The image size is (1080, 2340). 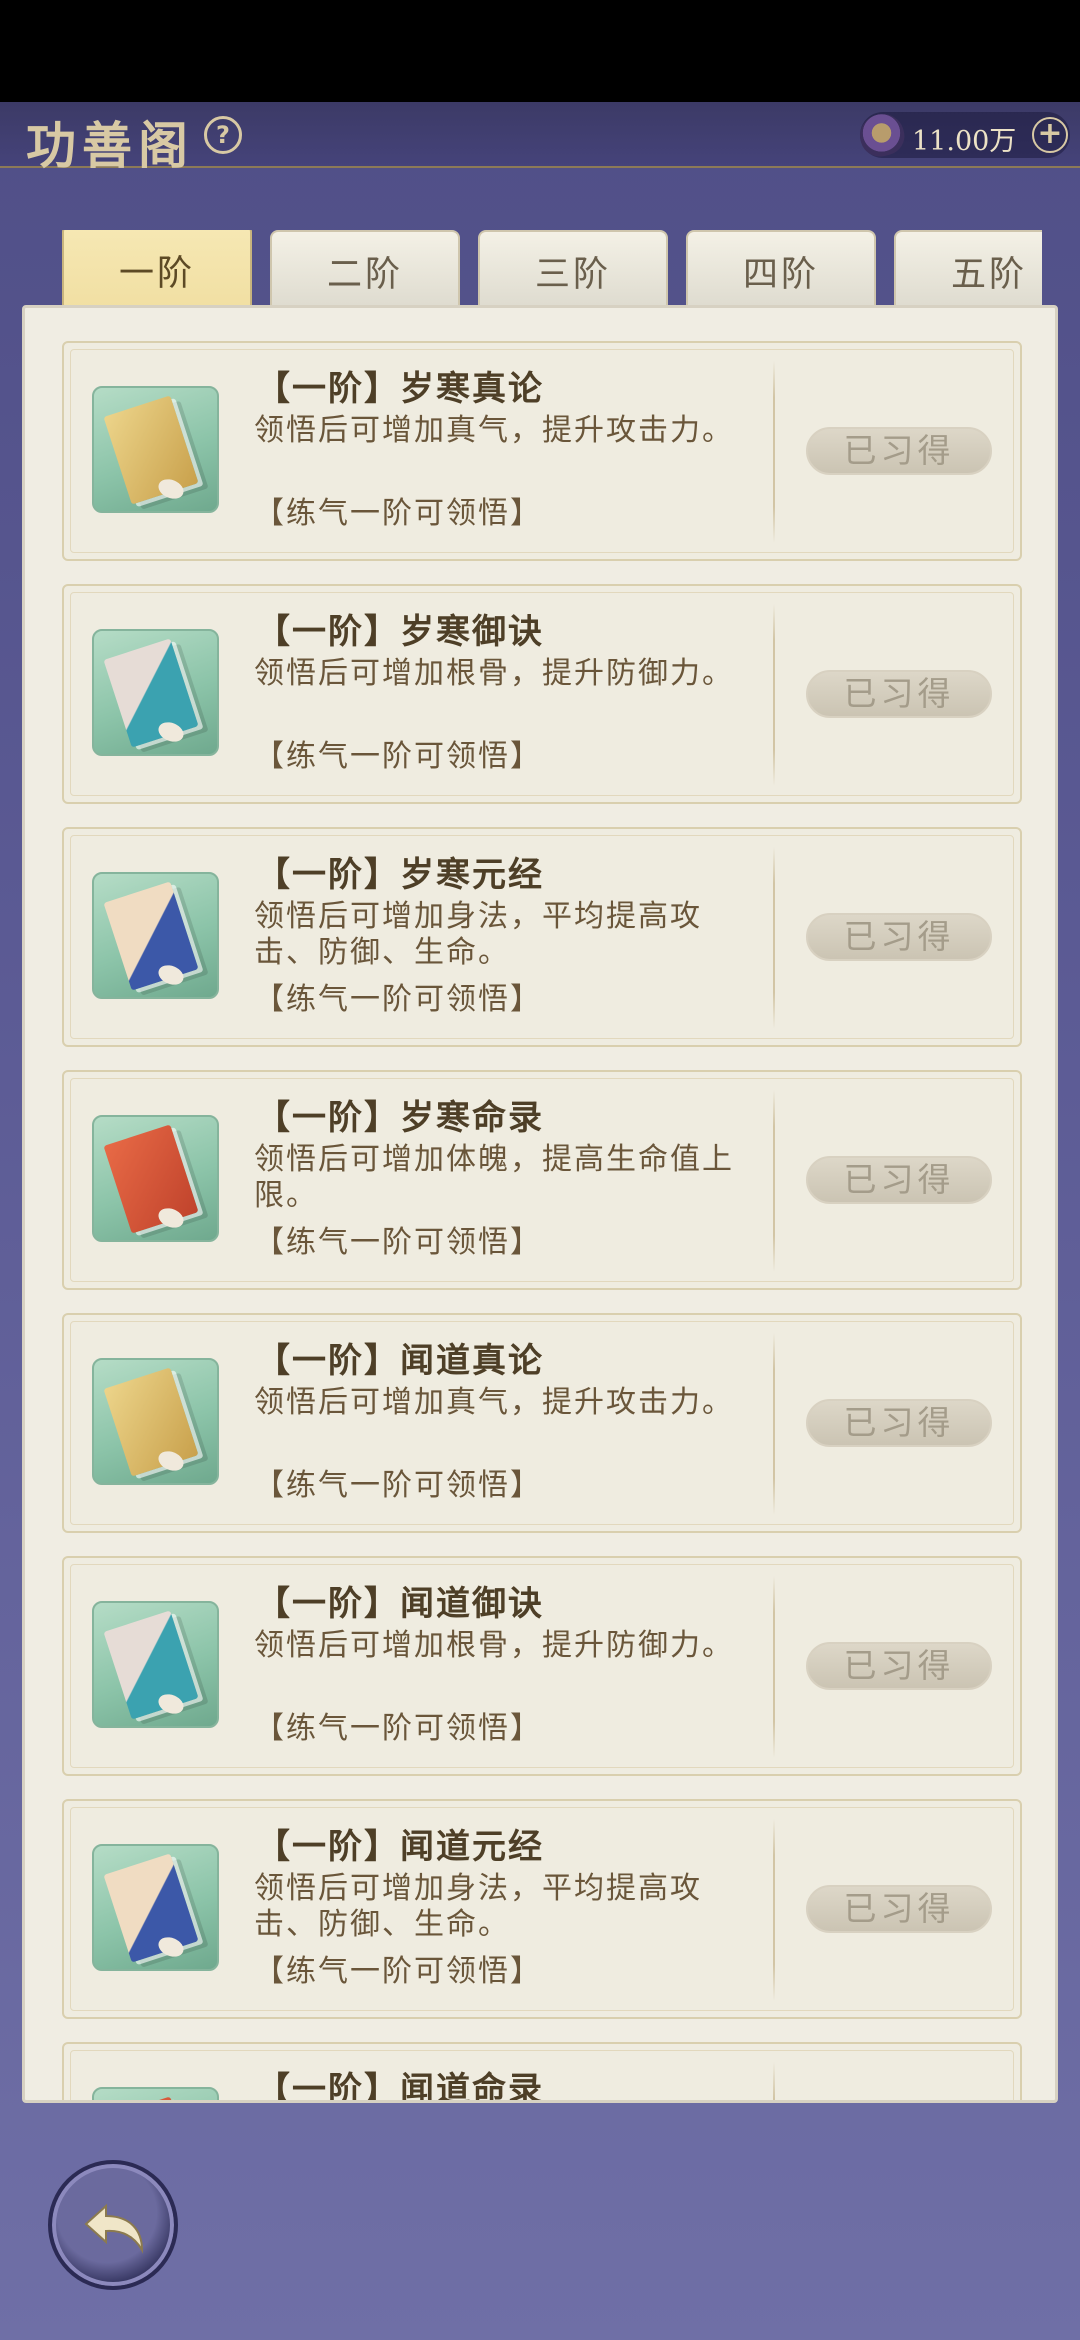 I want to click on help-icon: ?, so click(x=223, y=135).